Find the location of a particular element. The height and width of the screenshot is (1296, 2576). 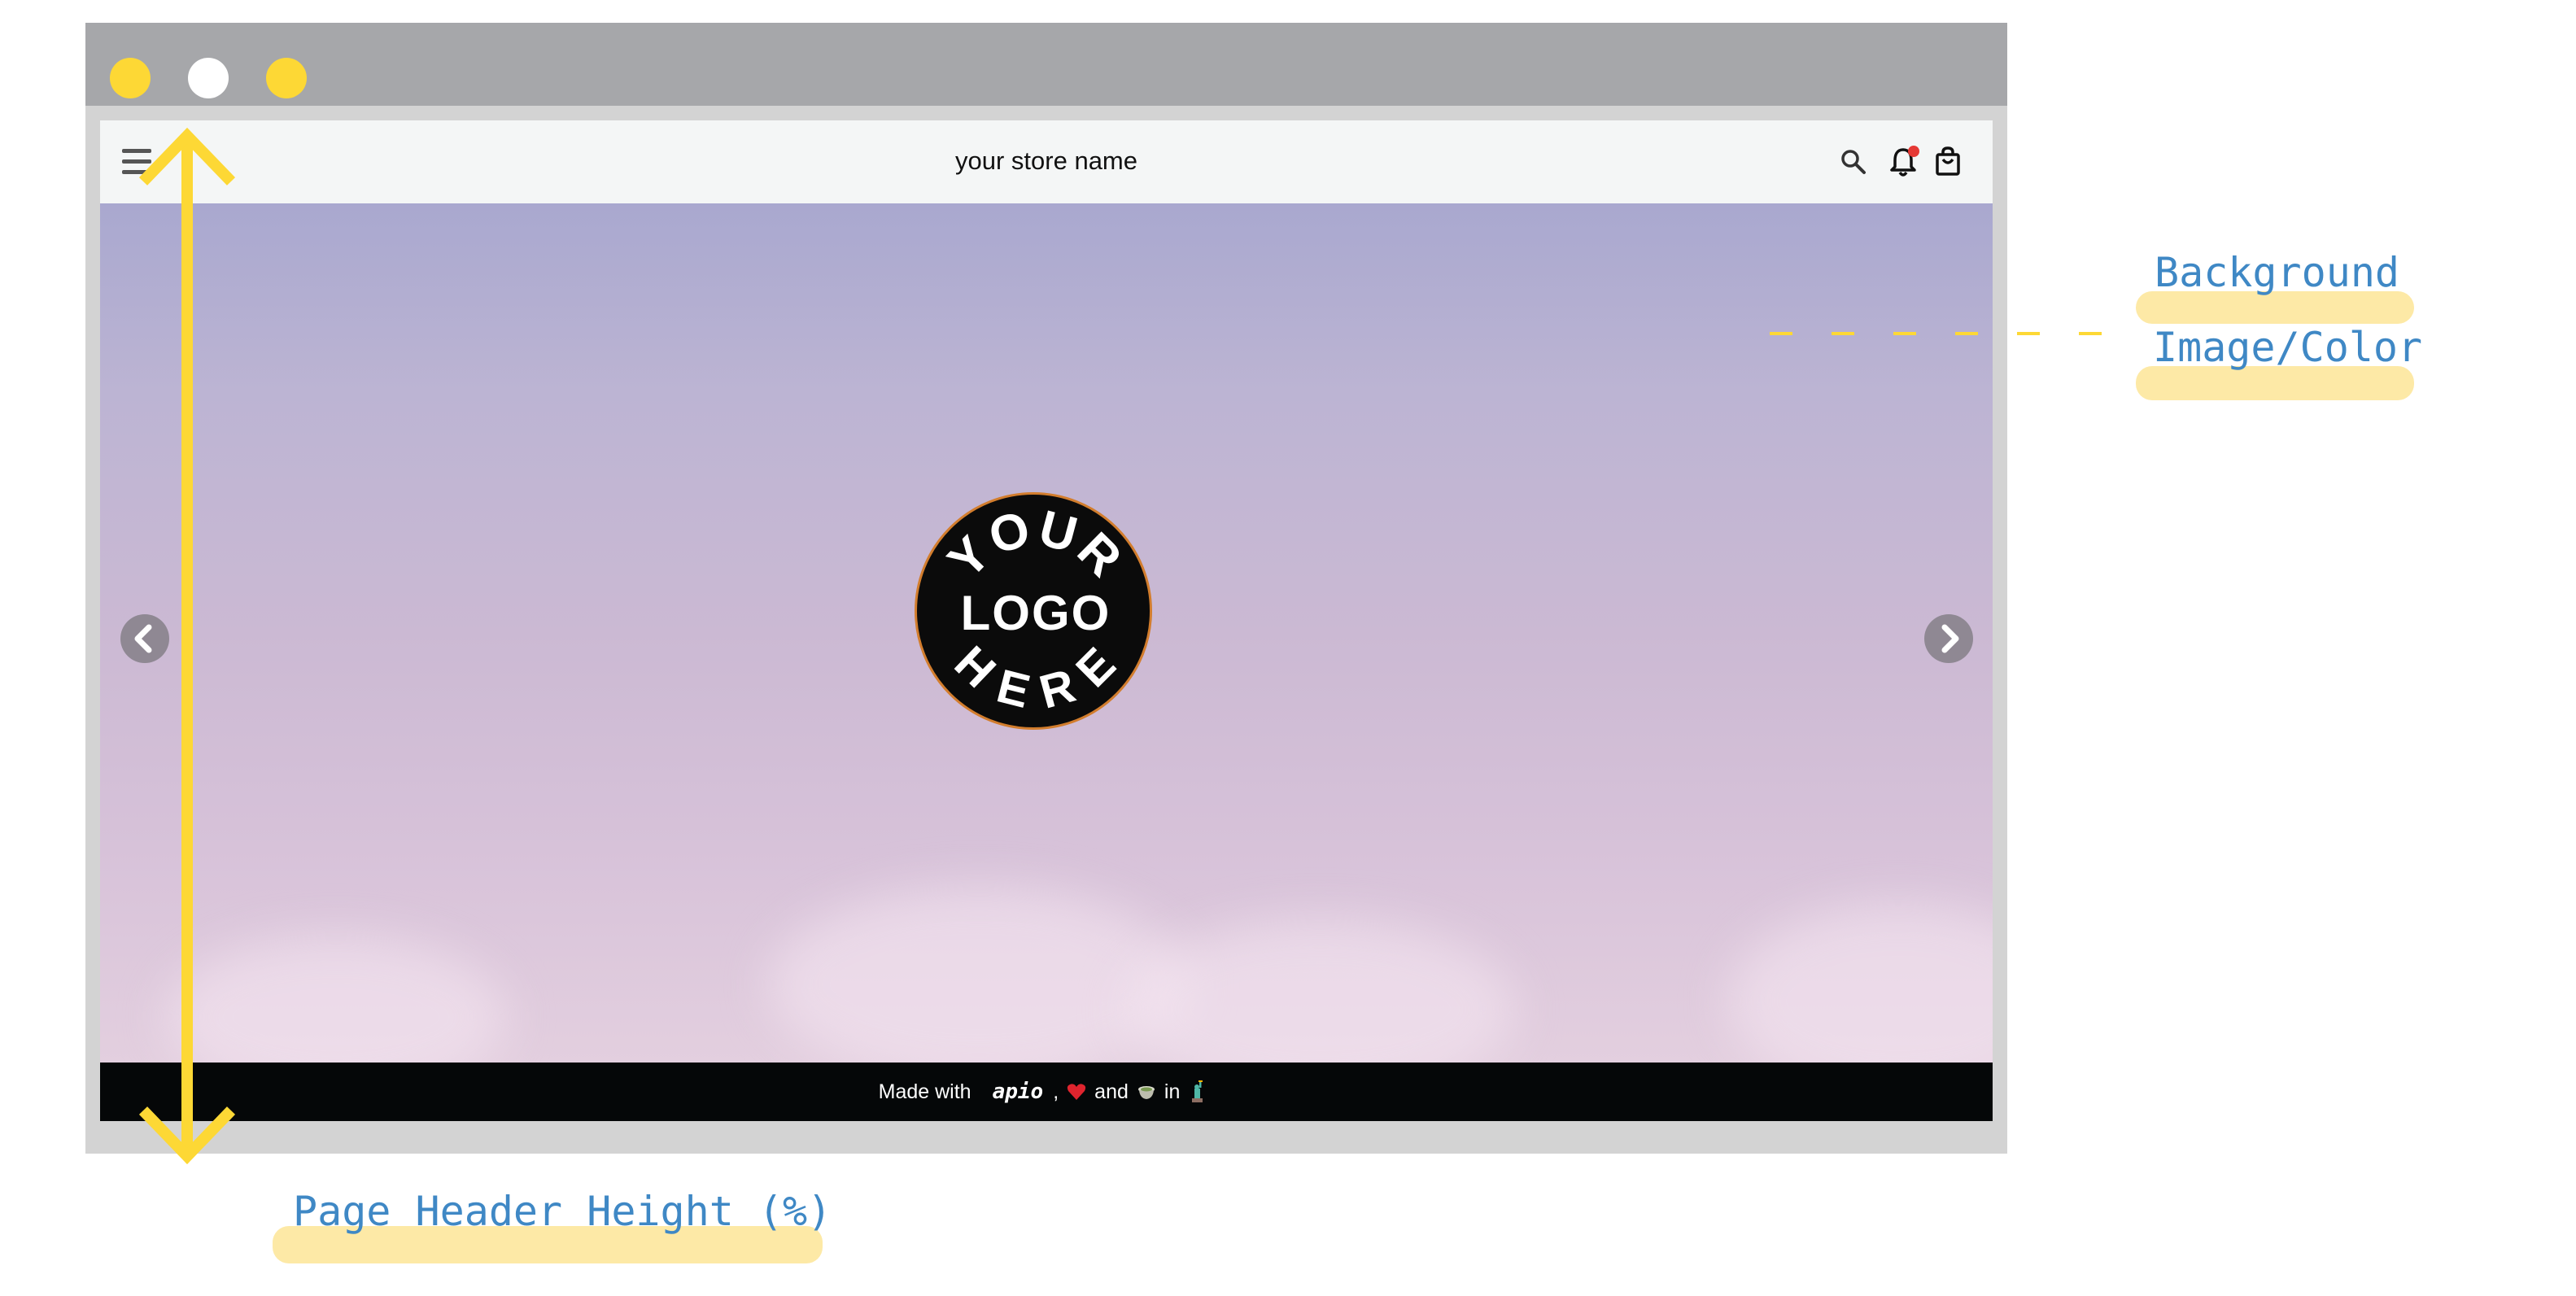

heart-icon is located at coordinates (1076, 1092).